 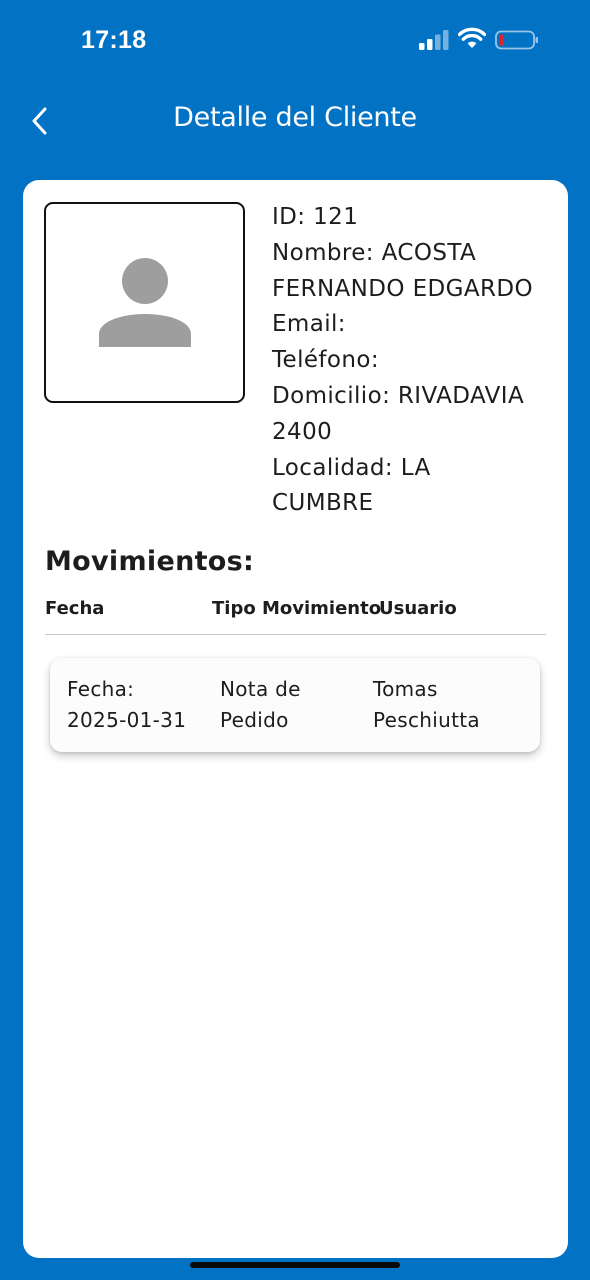 What do you see at coordinates (150, 561) in the screenshot?
I see `movements-title: Movimientos:` at bounding box center [150, 561].